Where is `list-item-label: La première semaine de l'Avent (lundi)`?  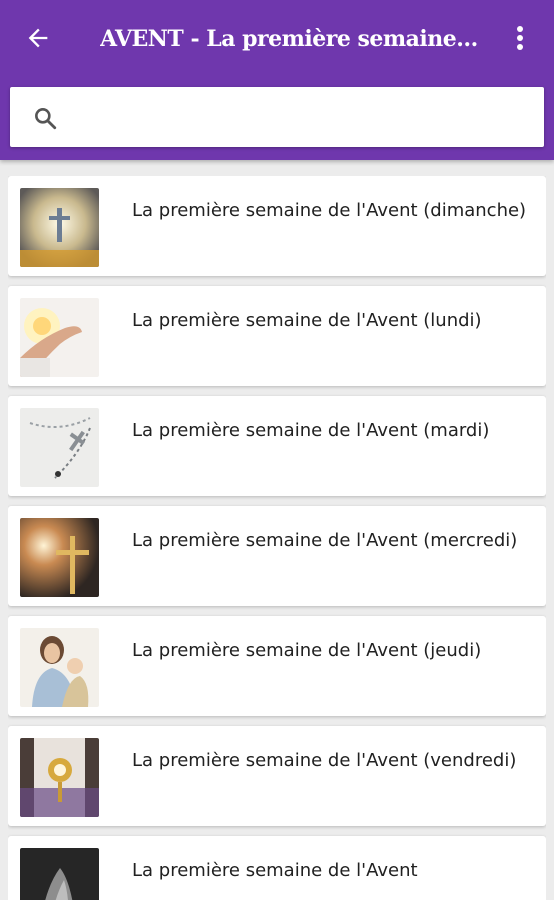 list-item-label: La première semaine de l'Avent (lundi) is located at coordinates (307, 320).